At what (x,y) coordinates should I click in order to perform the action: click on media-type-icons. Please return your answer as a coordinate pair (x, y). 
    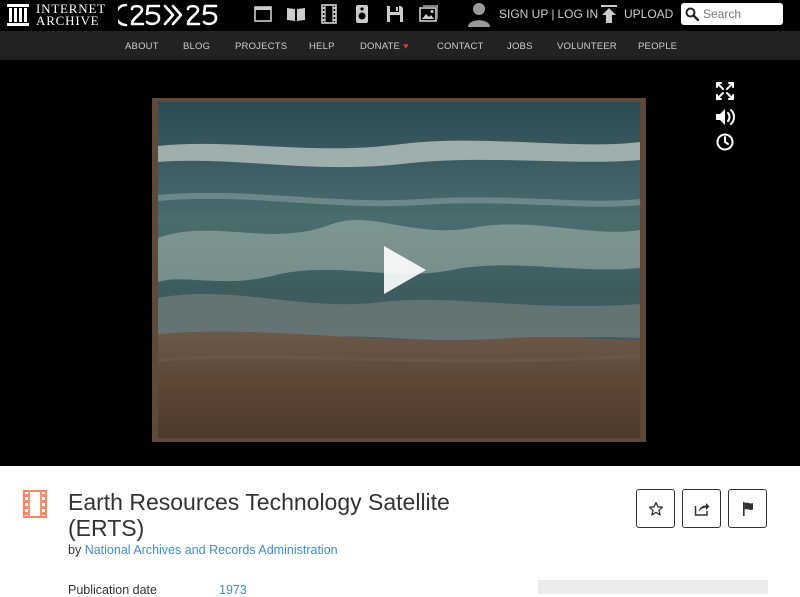
    Looking at the image, I should click on (345, 14).